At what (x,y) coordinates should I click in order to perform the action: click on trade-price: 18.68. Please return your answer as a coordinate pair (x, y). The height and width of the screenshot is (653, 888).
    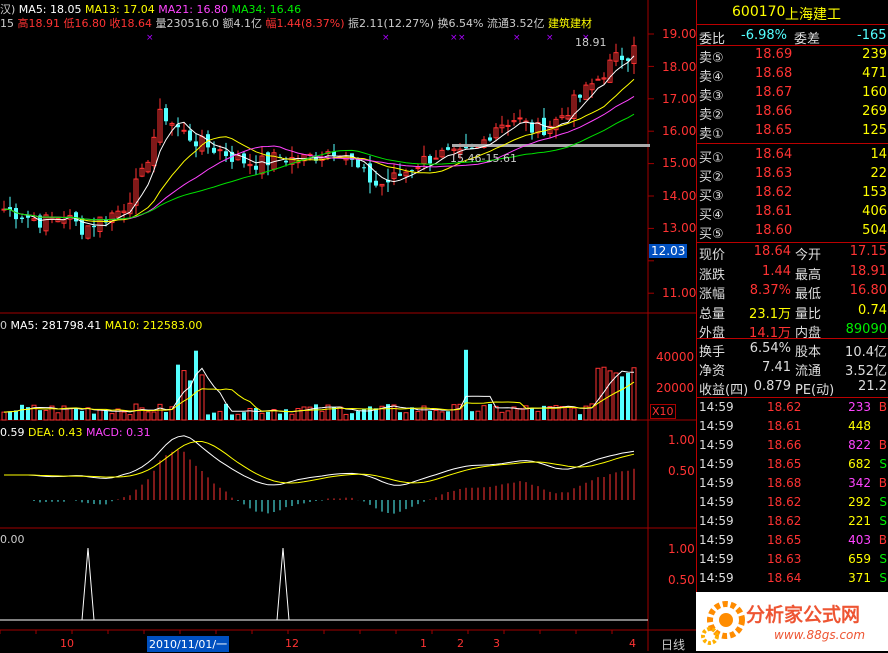
    Looking at the image, I should click on (784, 483).